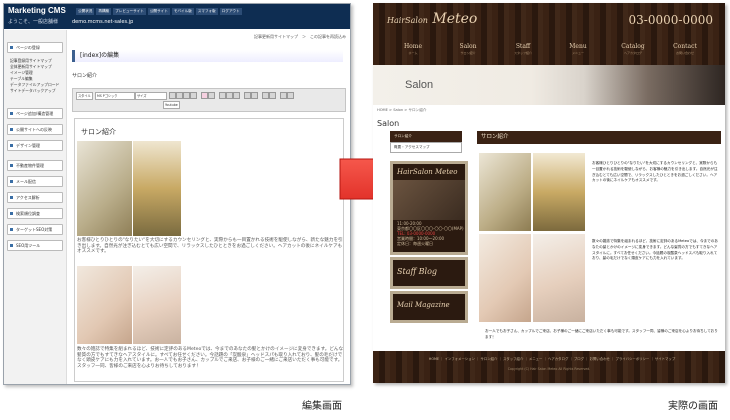 The image size is (730, 420). Describe the element at coordinates (85, 76) in the screenshot. I see `field-label: サロン紹介` at that location.